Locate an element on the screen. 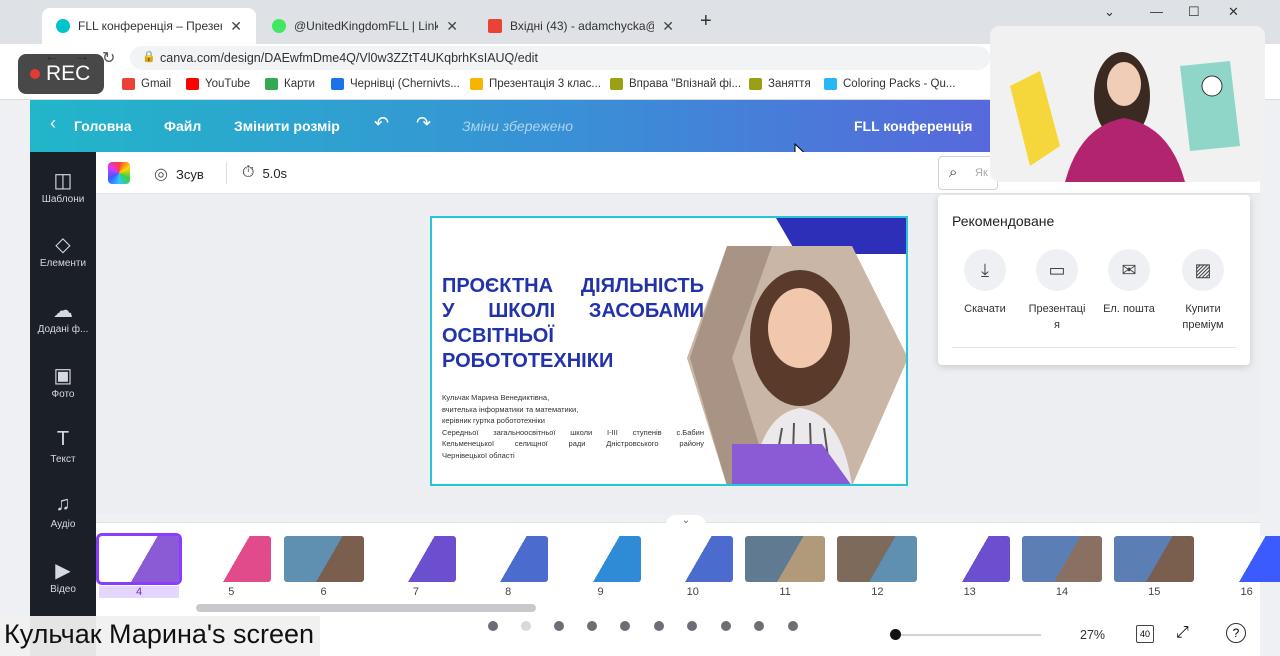 The width and height of the screenshot is (1280, 656). tab-linktree: @UnitedKingdomFLL | Linktree ✕ is located at coordinates (365, 26).